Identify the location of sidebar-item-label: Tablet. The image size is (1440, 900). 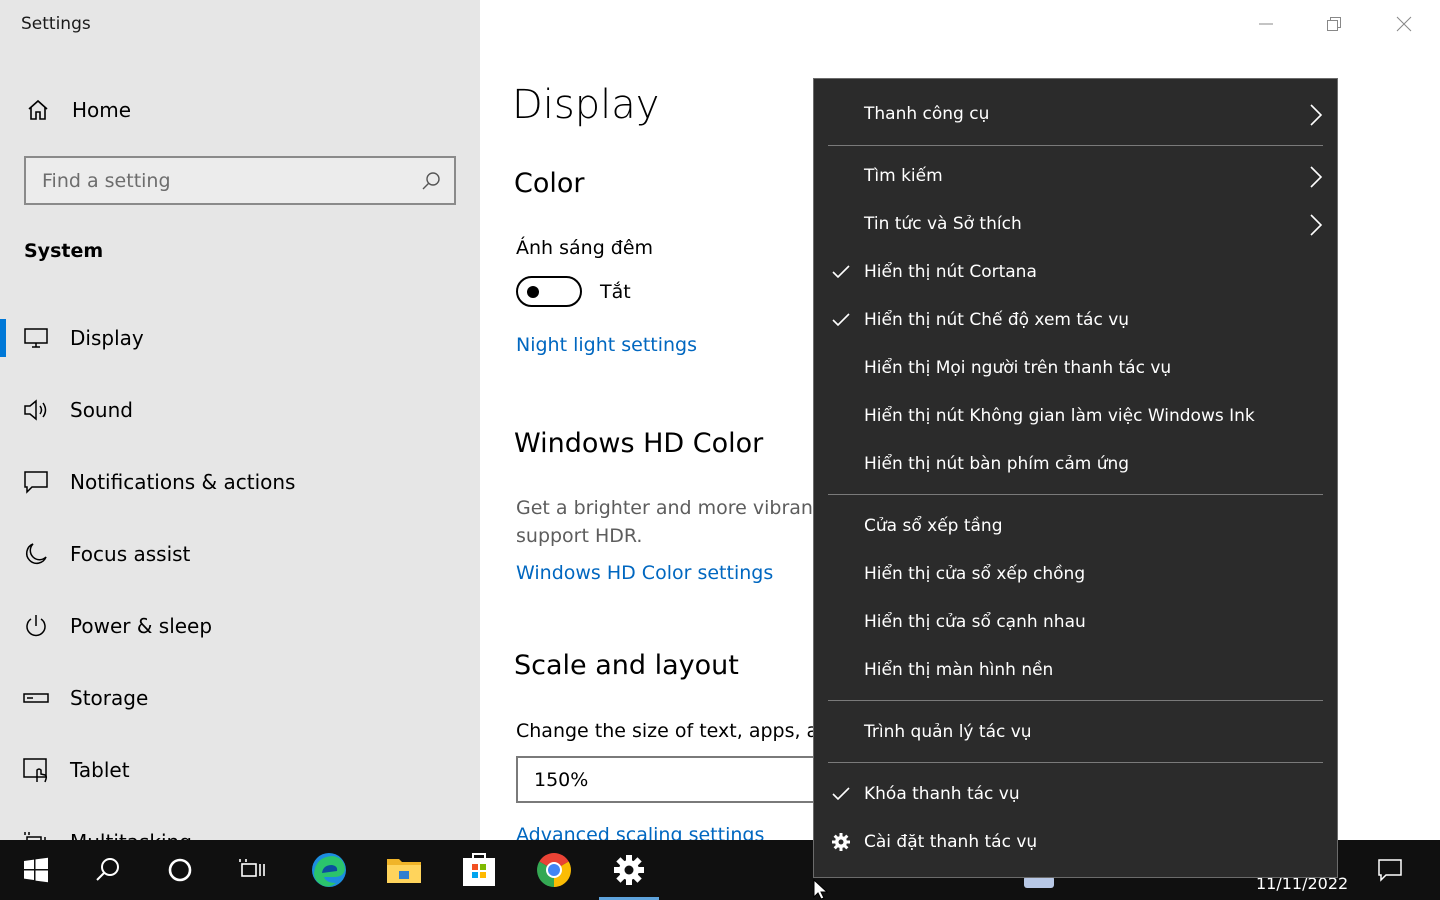
(100, 770).